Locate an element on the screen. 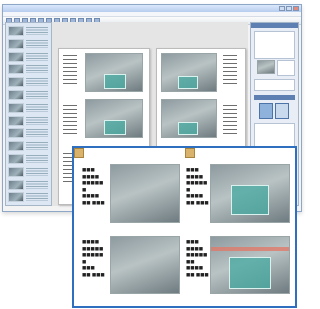 Image resolution: width=320 pixels, height=309 pixels. photo-caption: ■■■■ ■■■■■ ■■■■■ ■ ■■■ ■■ ■■■ is located at coordinates (93, 259).